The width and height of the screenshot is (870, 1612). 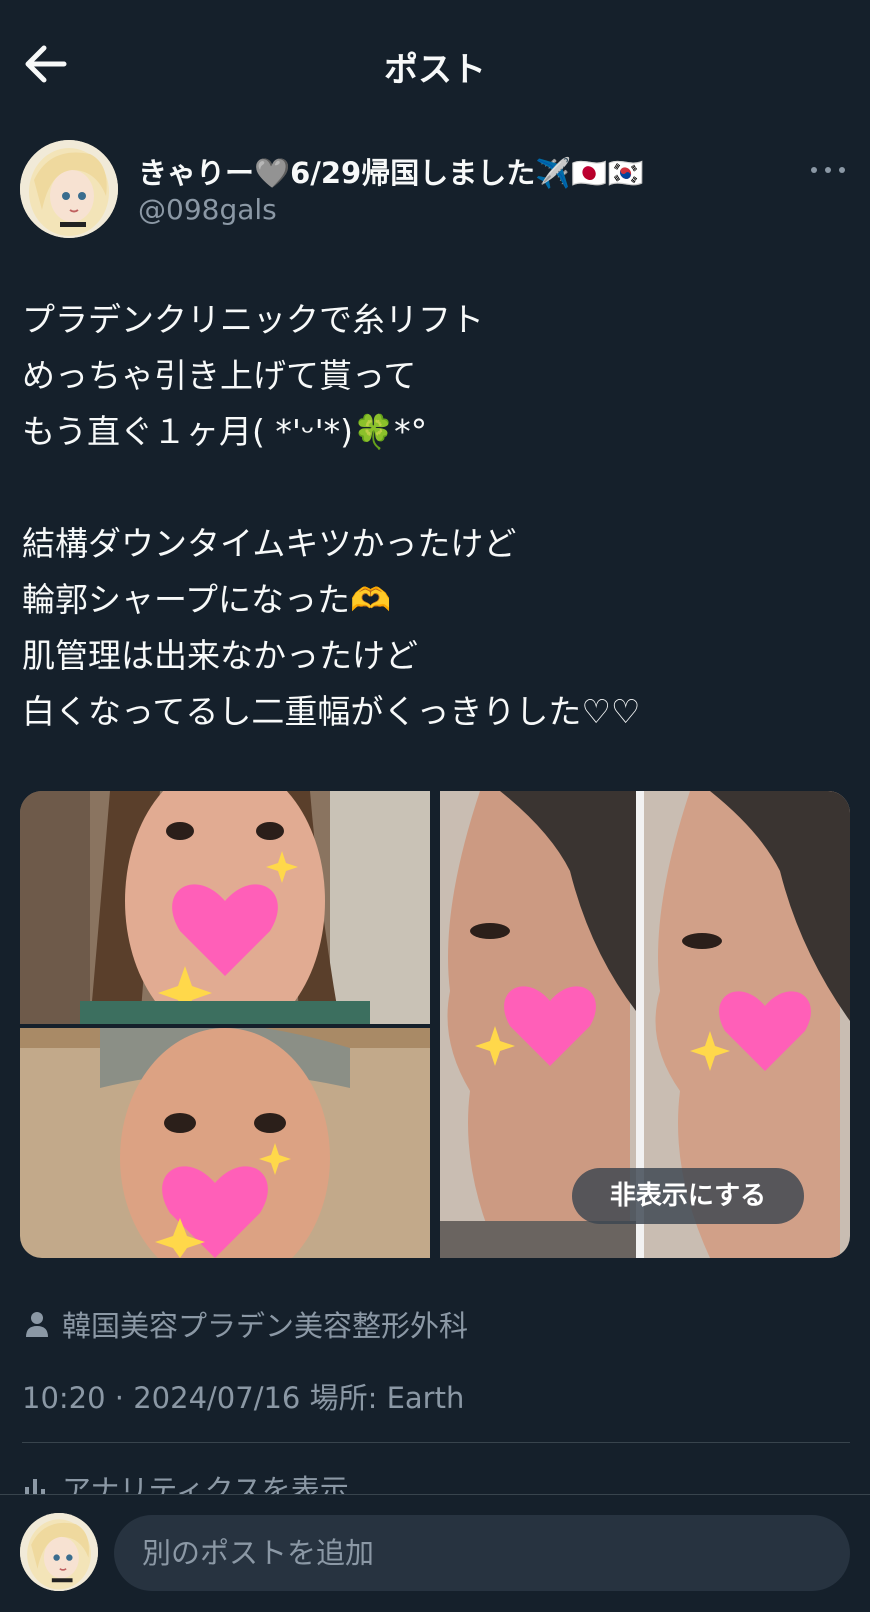 I want to click on photo-front-before, so click(x=225, y=907).